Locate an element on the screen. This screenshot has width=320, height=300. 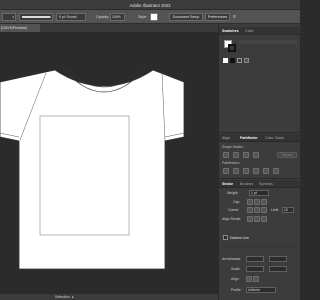
profile-value: Uniform is located at coordinates (254, 290).